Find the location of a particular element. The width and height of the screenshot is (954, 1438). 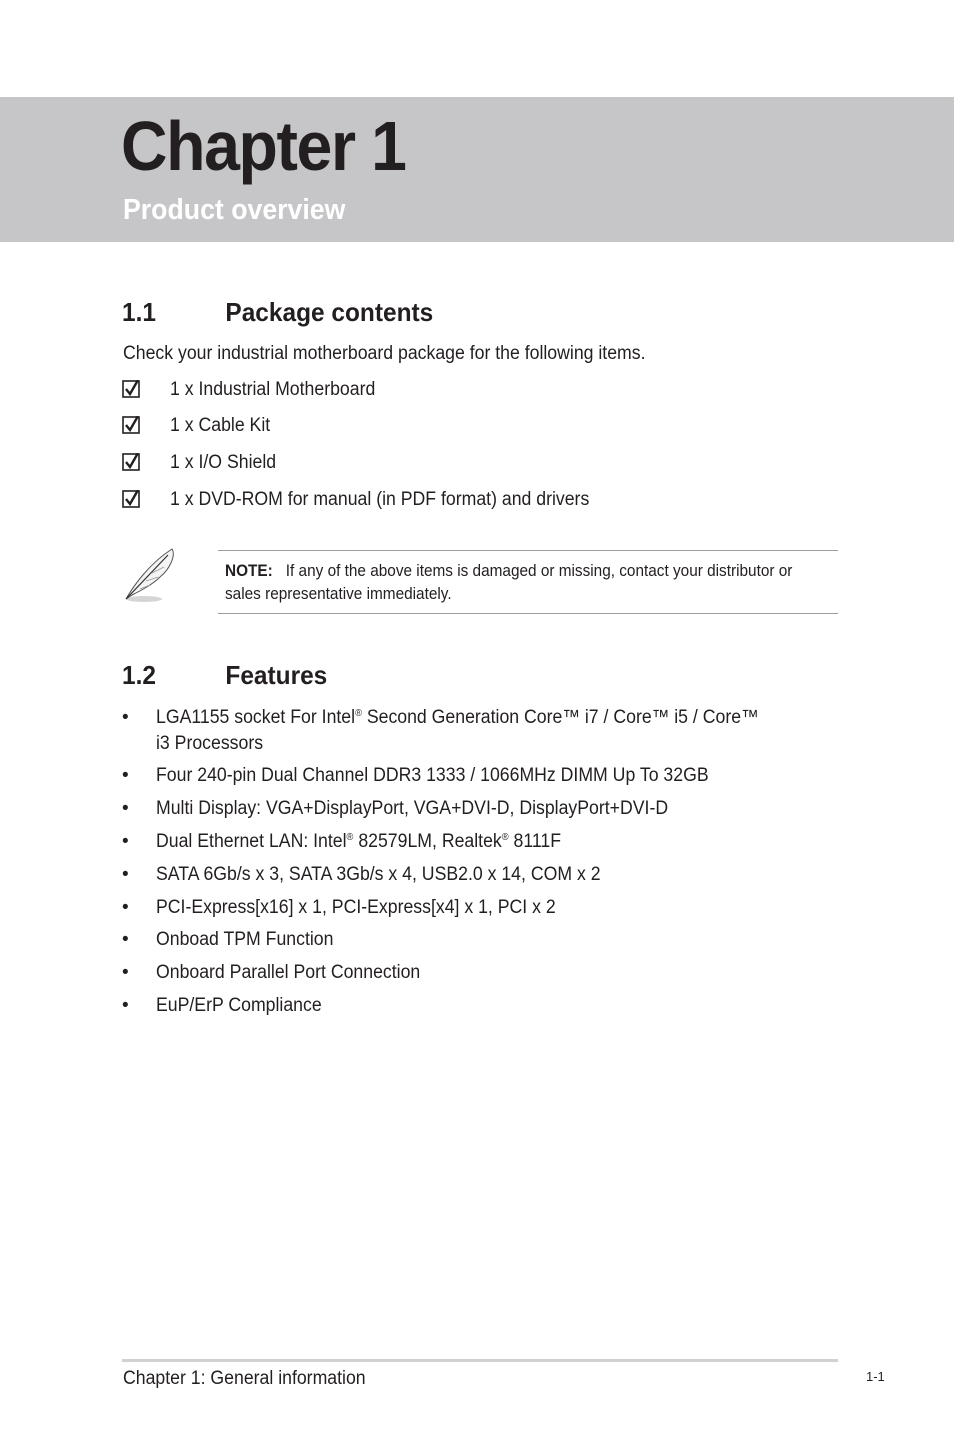

section-title: Package contents is located at coordinates (329, 312).